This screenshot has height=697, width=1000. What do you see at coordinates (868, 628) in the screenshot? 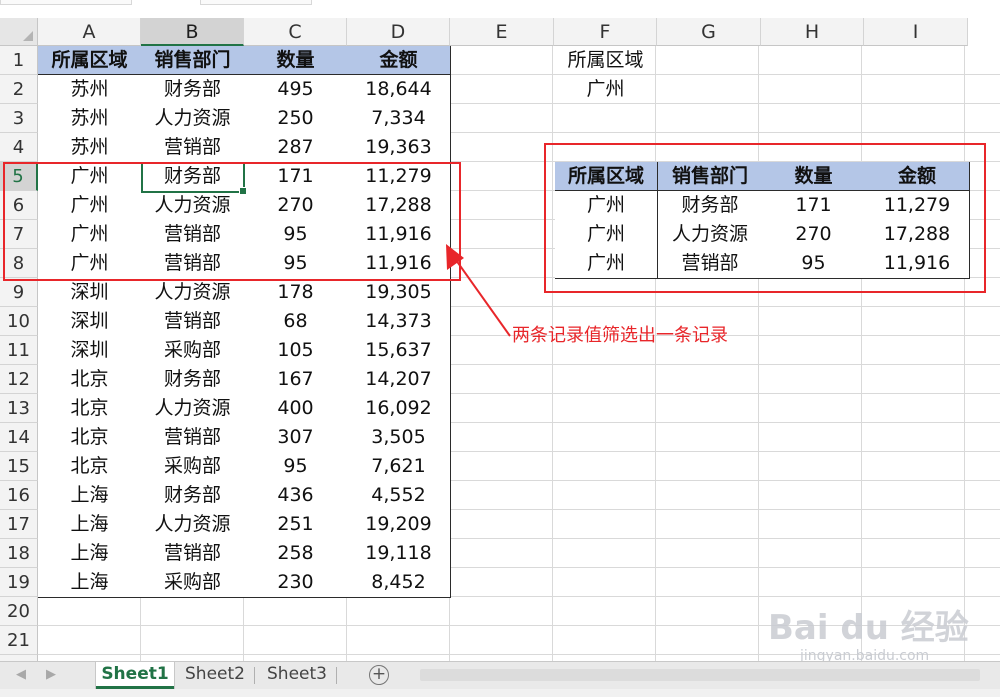
I see `baidu-watermark: Bai du 经验` at bounding box center [868, 628].